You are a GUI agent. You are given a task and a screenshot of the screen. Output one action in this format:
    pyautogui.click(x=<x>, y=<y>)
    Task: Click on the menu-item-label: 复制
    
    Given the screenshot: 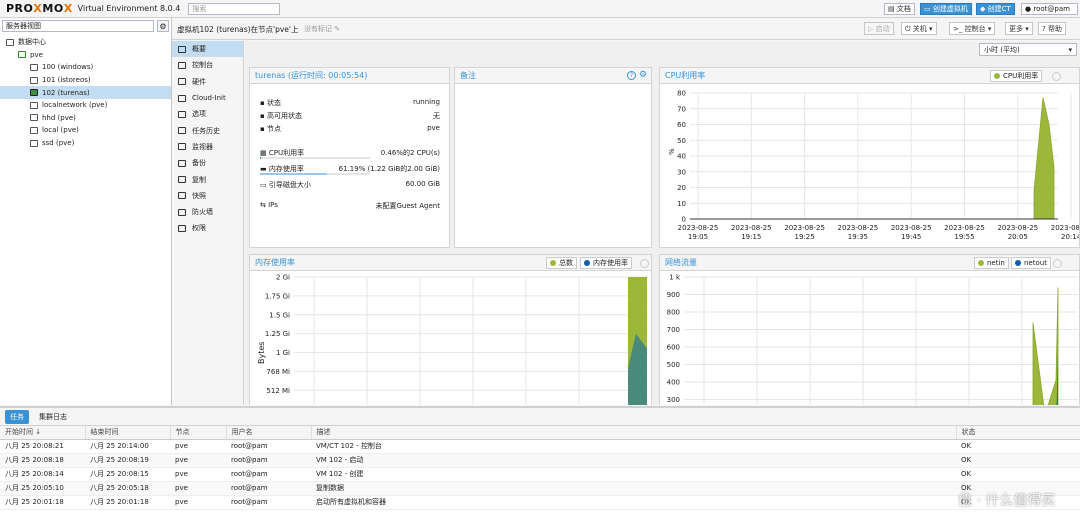 What is the action you would take?
    pyautogui.click(x=199, y=179)
    